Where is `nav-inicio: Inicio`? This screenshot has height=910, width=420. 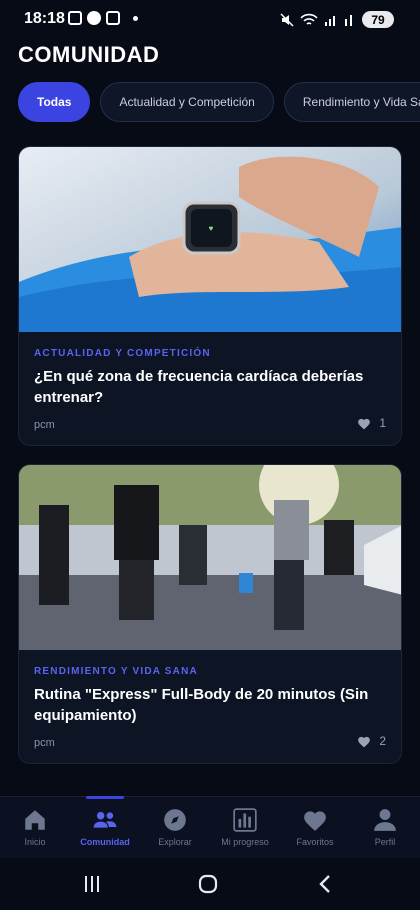 nav-inicio: Inicio is located at coordinates (35, 827).